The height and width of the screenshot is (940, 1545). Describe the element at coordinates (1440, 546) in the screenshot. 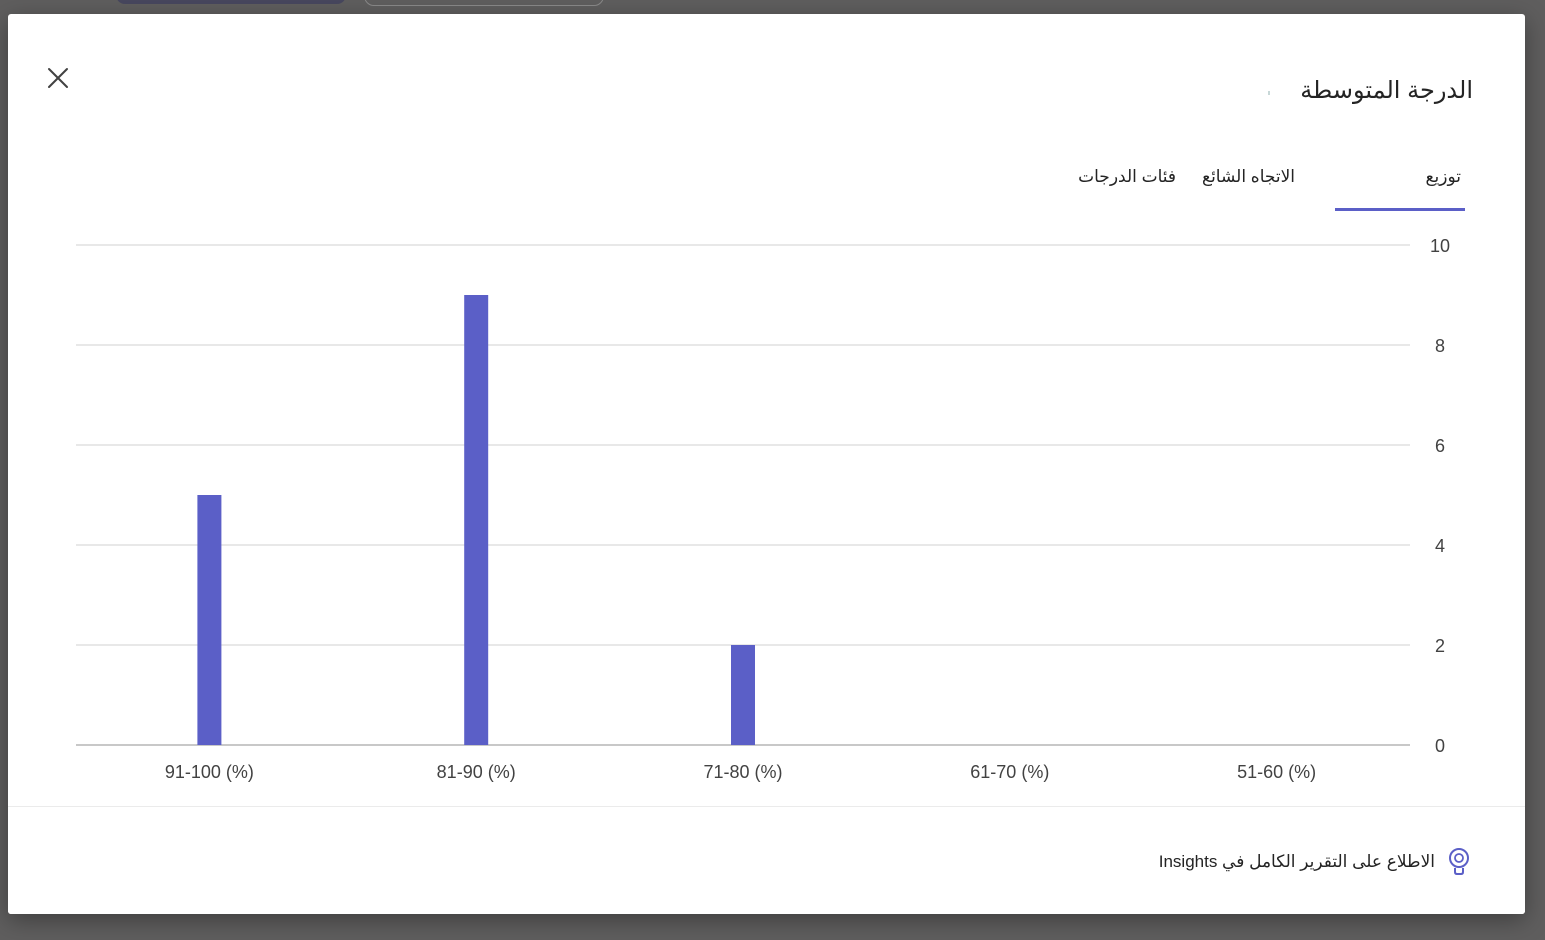

I see `y-tick-label: 4` at that location.